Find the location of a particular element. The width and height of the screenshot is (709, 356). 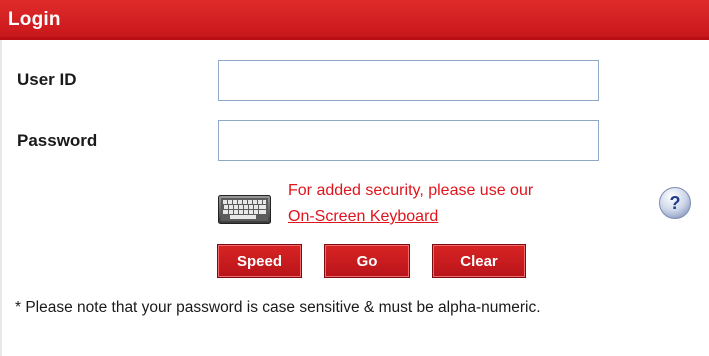

security-message-text: For added security, please use our is located at coordinates (411, 190).